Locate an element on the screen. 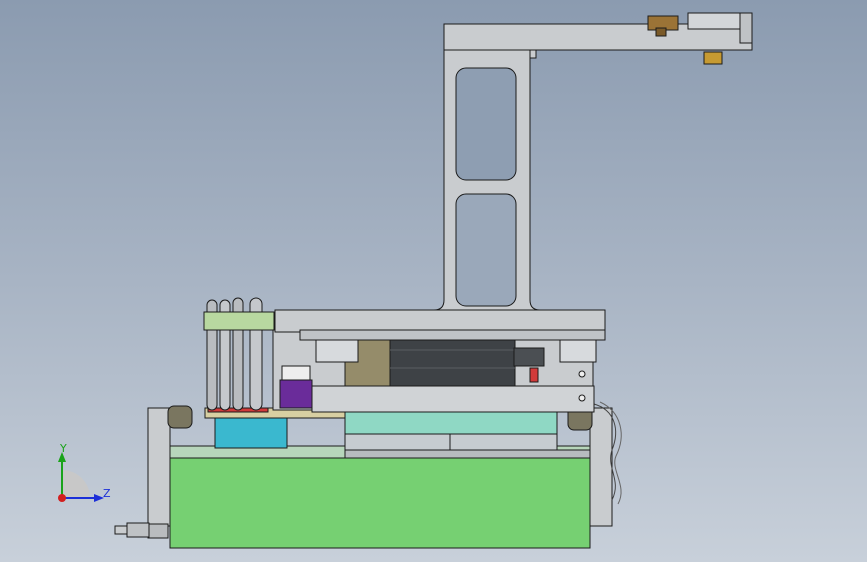  top-plate is located at coordinates (440, 321).